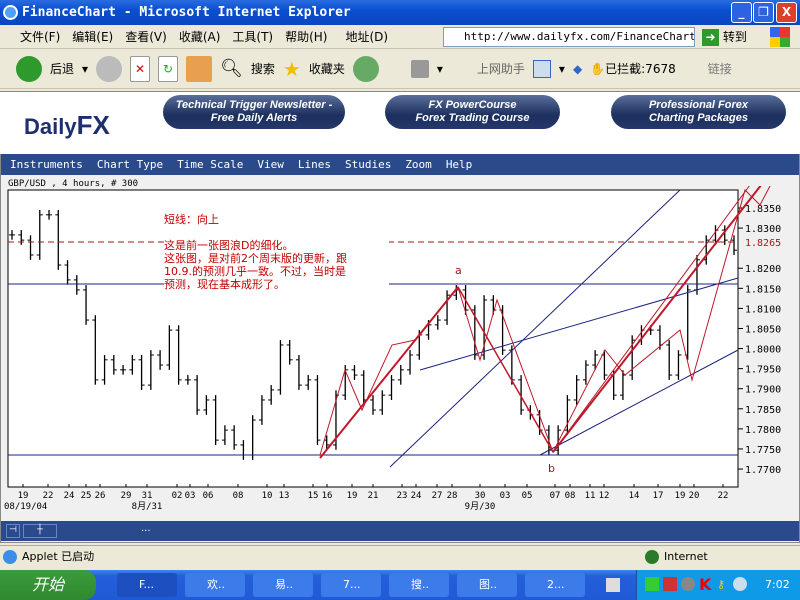  What do you see at coordinates (327, 68) in the screenshot?
I see `favorites-button: 收藏夹` at bounding box center [327, 68].